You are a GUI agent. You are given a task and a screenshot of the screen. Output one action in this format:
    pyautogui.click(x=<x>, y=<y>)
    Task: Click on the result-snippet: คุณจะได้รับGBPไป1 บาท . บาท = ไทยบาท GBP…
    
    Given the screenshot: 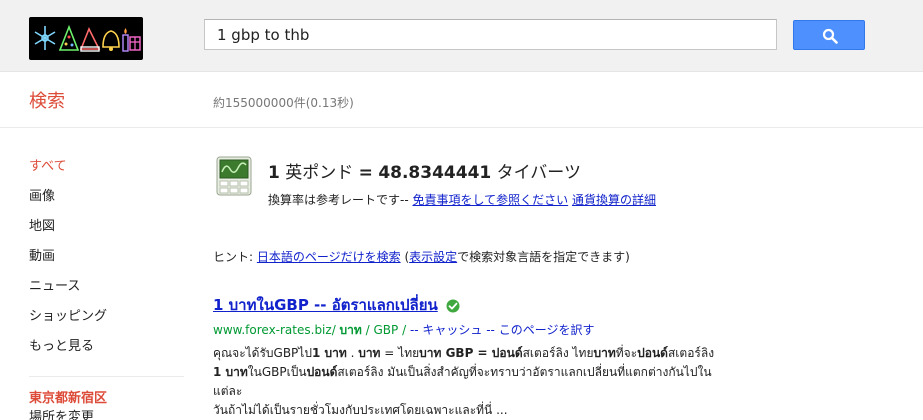 What is the action you would take?
    pyautogui.click(x=473, y=382)
    